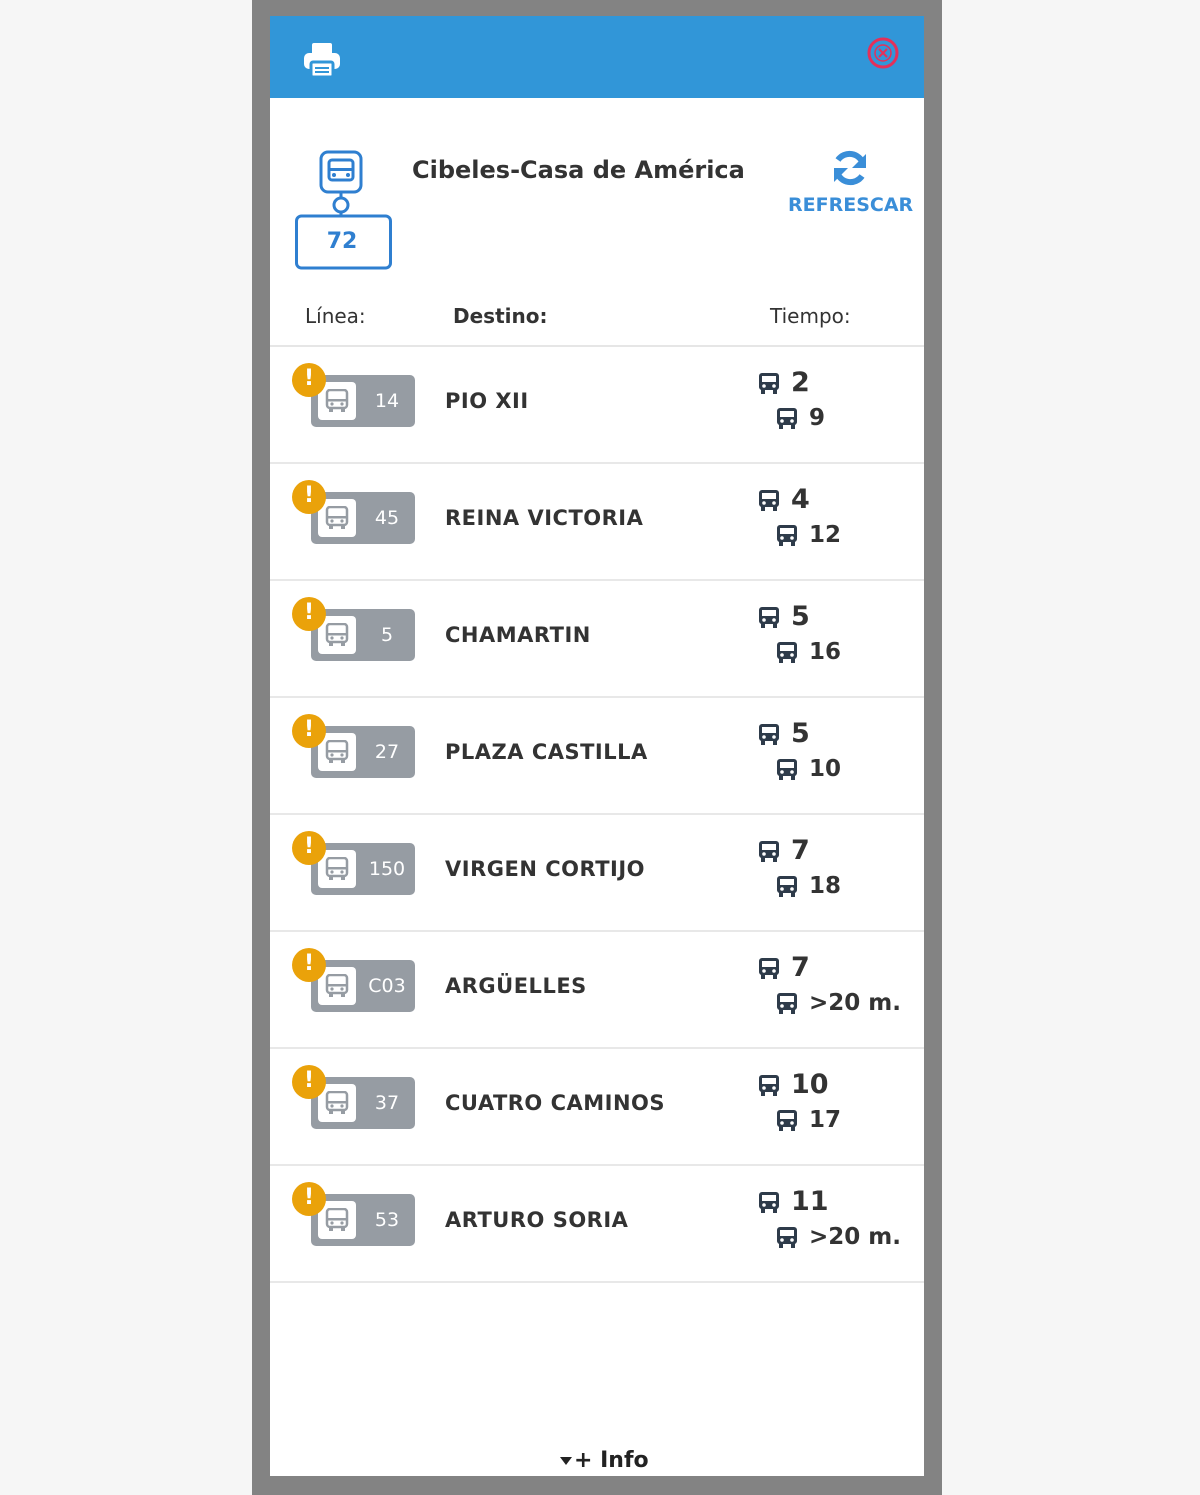  Describe the element at coordinates (611, 1460) in the screenshot. I see `more-info-label: + Info` at that location.